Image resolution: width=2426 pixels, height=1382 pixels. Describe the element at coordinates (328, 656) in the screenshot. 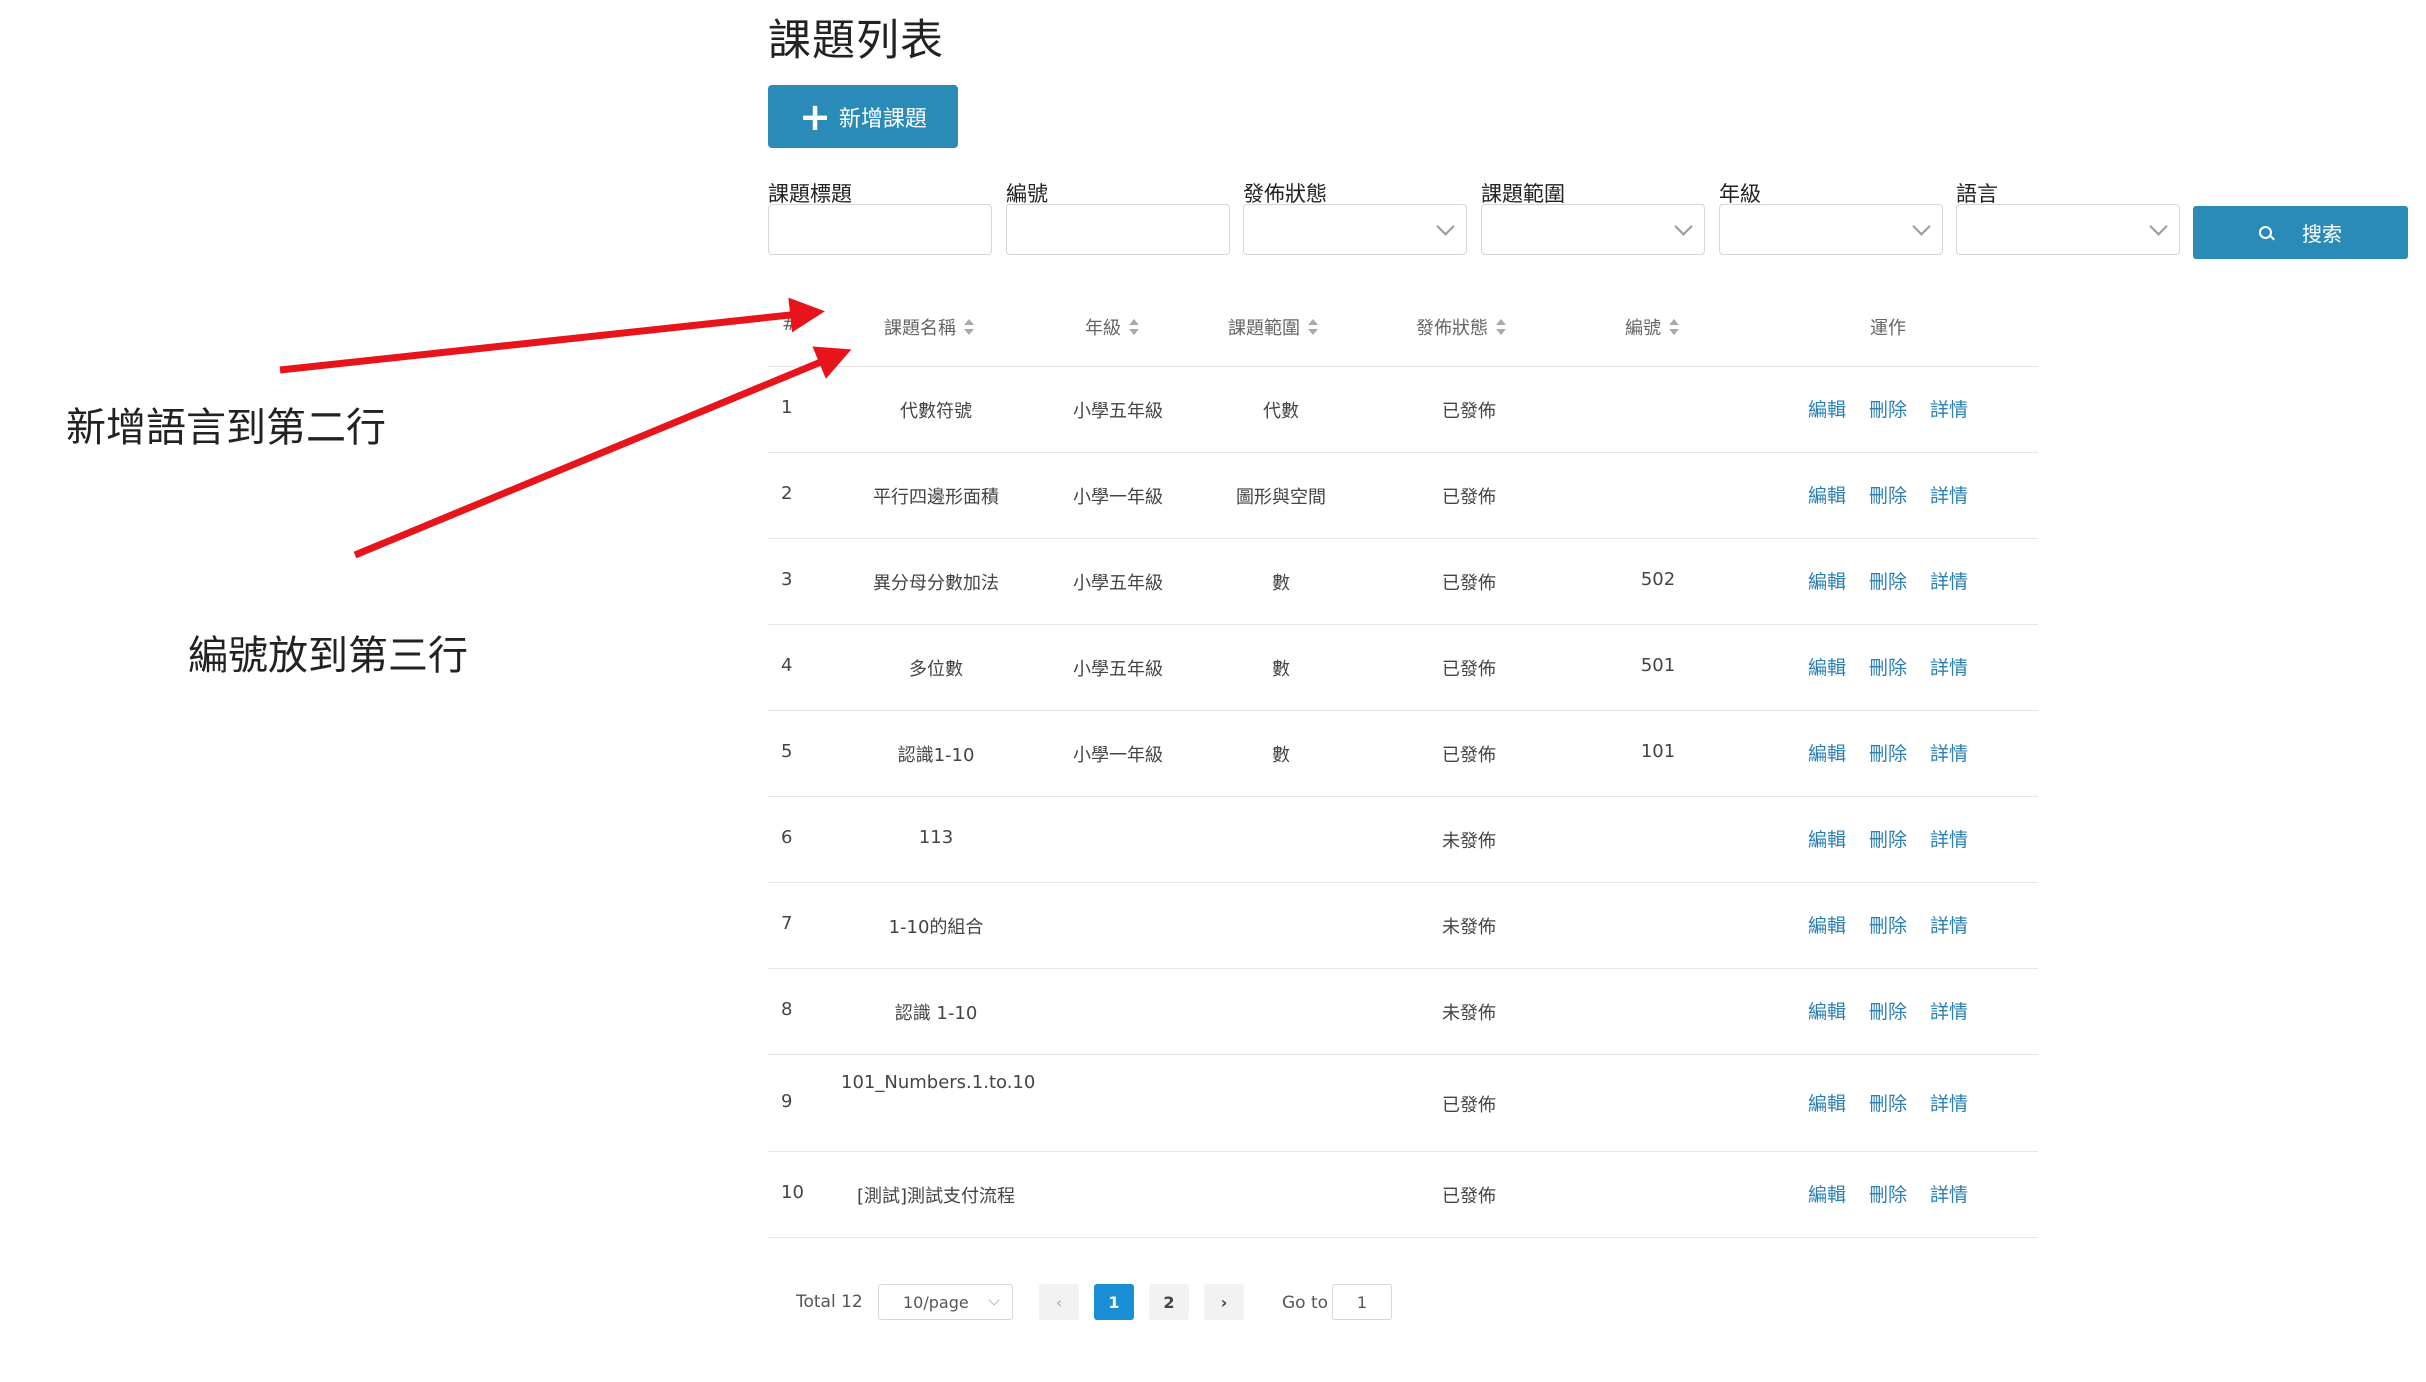

I see `annotation-note-number: 編號放到第三行` at that location.